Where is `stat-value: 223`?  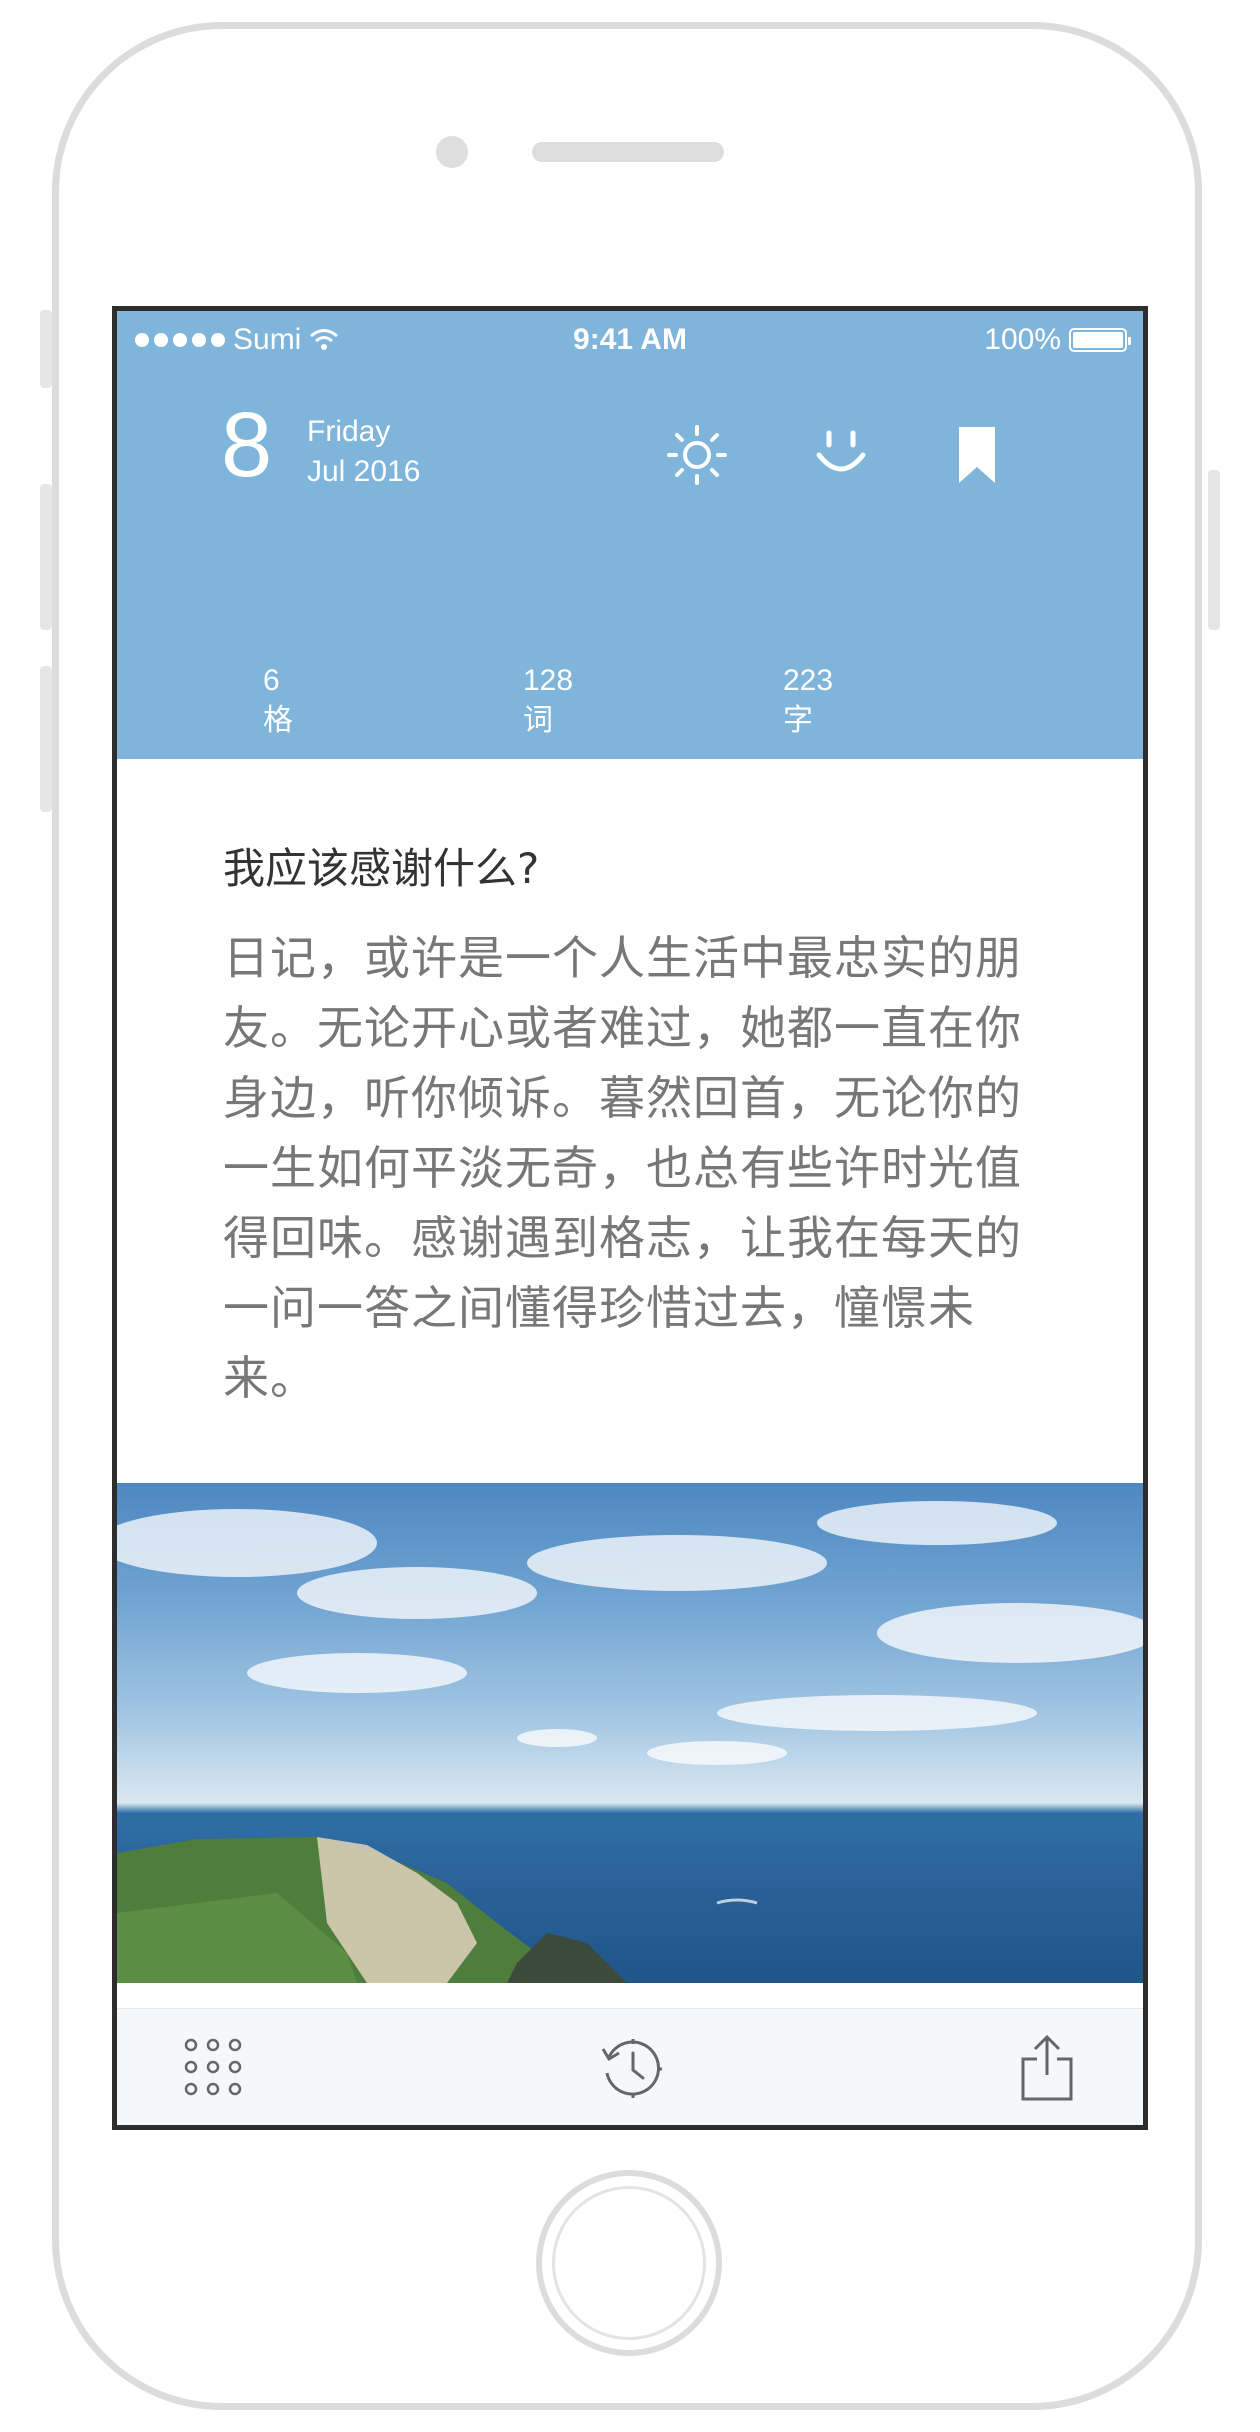 stat-value: 223 is located at coordinates (808, 680).